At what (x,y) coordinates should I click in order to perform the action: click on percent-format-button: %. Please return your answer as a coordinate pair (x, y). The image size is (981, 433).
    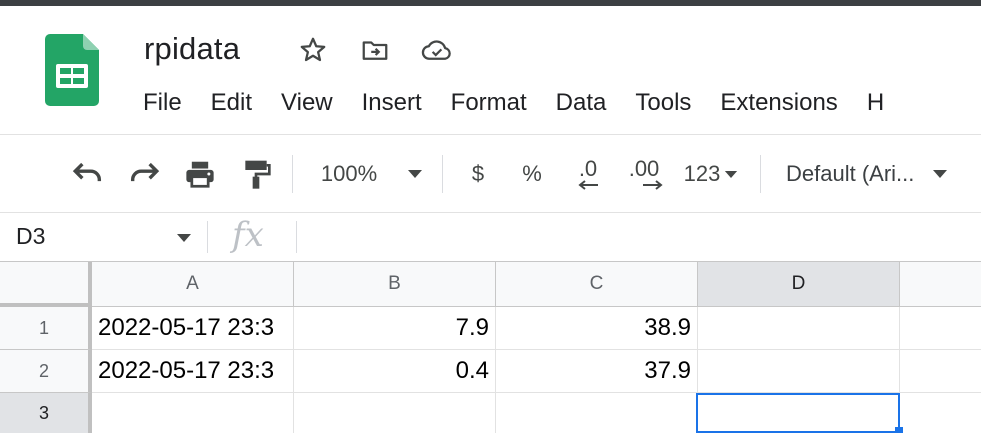
    Looking at the image, I should click on (532, 174).